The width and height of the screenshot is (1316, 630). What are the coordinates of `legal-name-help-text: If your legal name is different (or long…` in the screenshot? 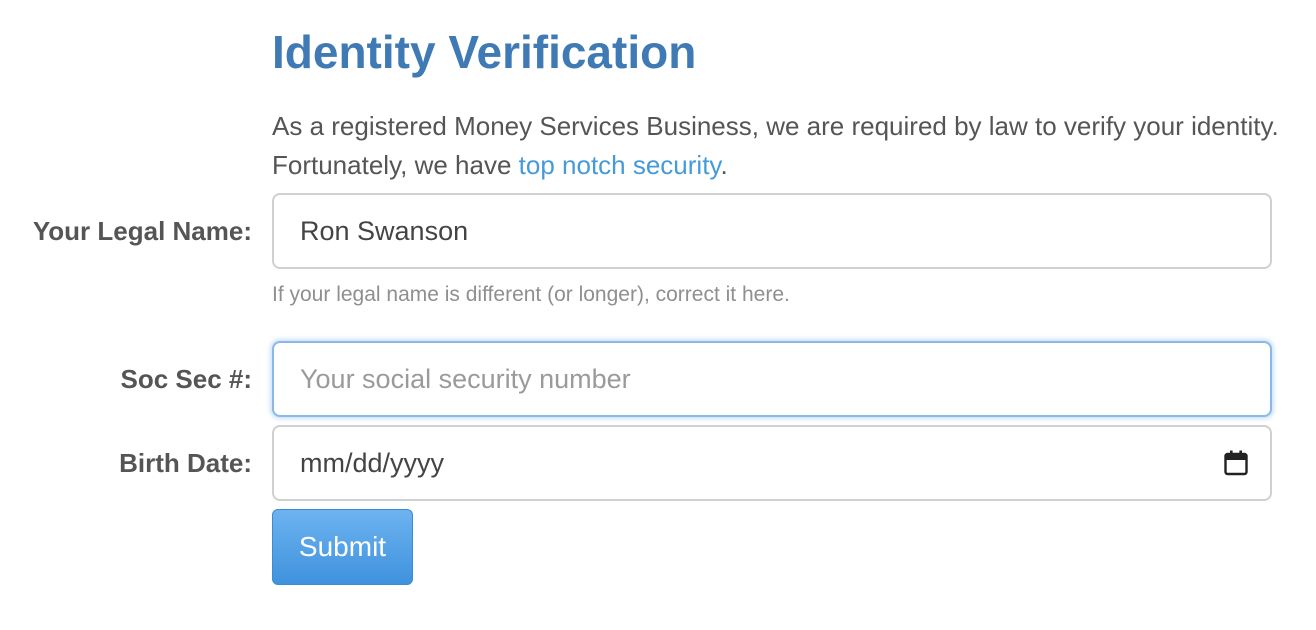 It's located at (531, 294).